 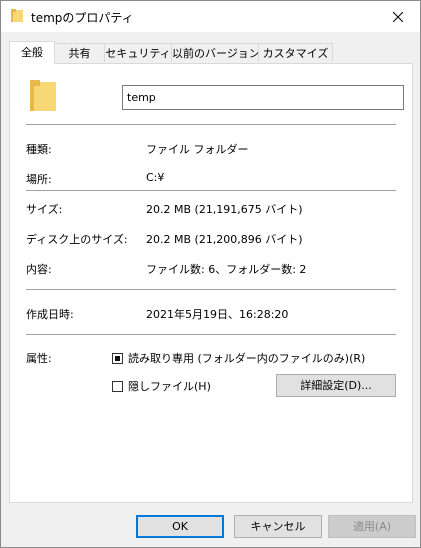 What do you see at coordinates (224, 209) in the screenshot?
I see `size-value: 20.2 MB (21,191,675 バイト)` at bounding box center [224, 209].